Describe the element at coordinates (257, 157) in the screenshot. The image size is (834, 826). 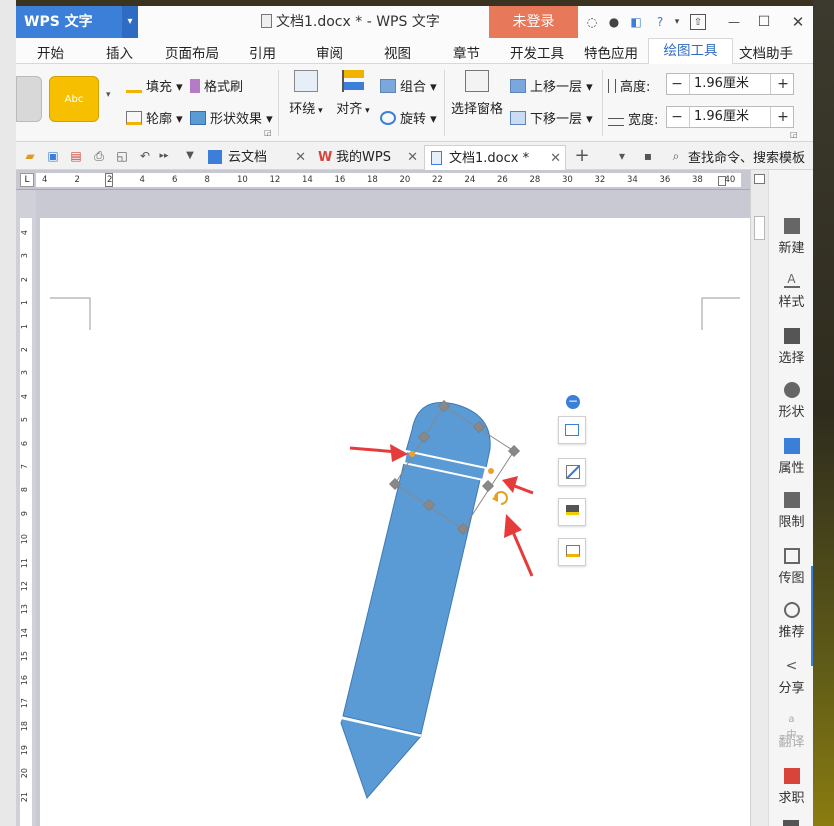
I see `doc-tab-cloud: 云文档 ✕` at that location.